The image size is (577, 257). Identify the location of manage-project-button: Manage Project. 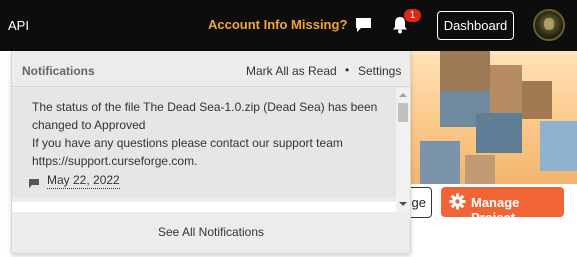
(502, 206).